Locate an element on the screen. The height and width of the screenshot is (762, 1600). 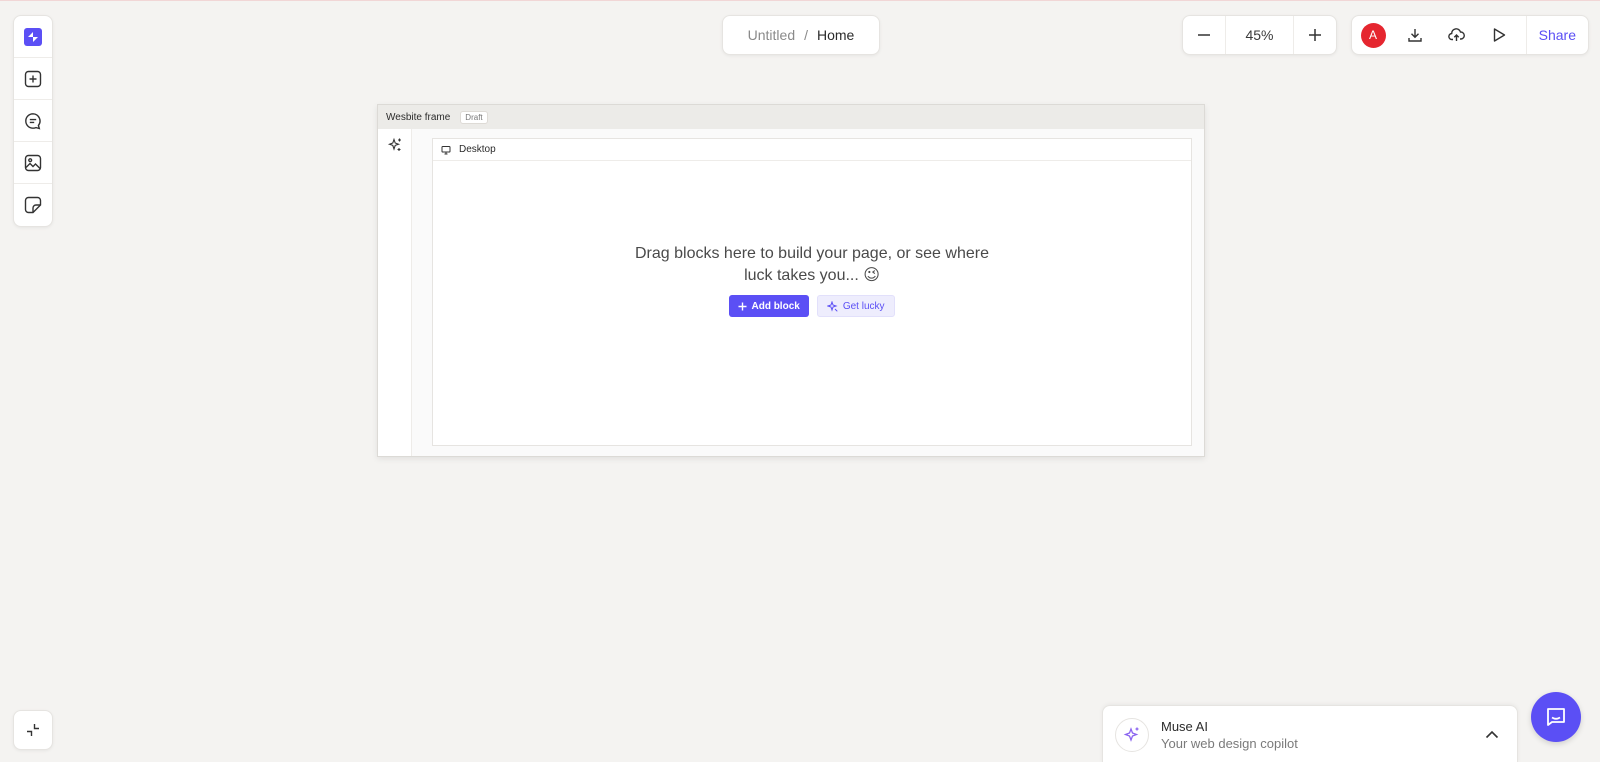
preview-button is located at coordinates (1499, 35).